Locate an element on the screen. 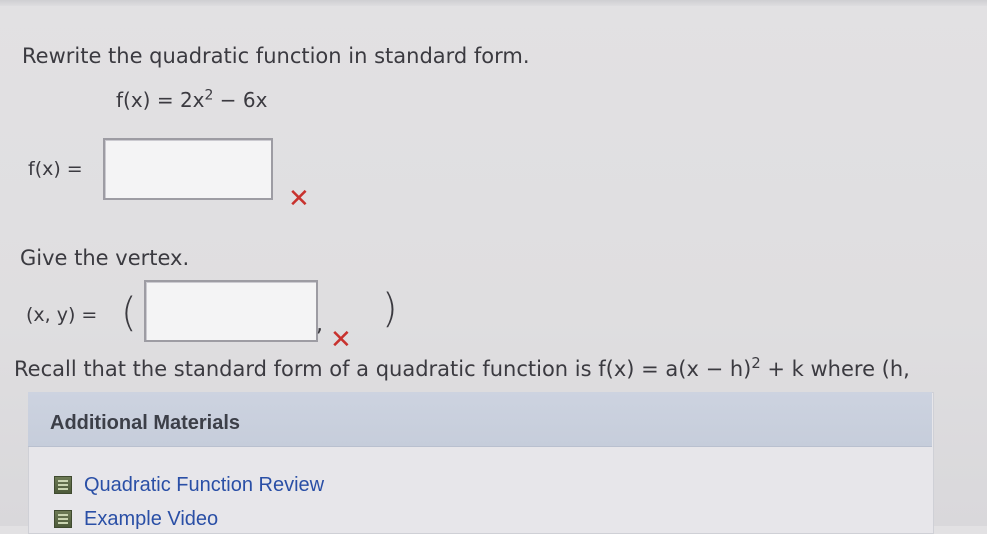  given-function: f(x) = 2x2 − 6x is located at coordinates (191, 100).